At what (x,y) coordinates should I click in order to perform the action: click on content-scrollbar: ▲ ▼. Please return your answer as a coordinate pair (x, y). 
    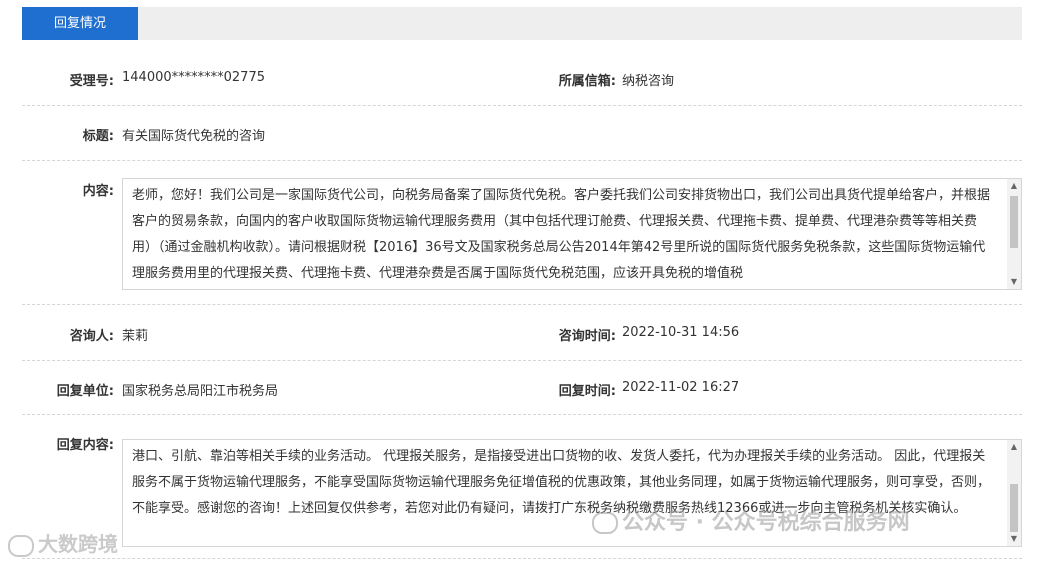
    Looking at the image, I should click on (1014, 234).